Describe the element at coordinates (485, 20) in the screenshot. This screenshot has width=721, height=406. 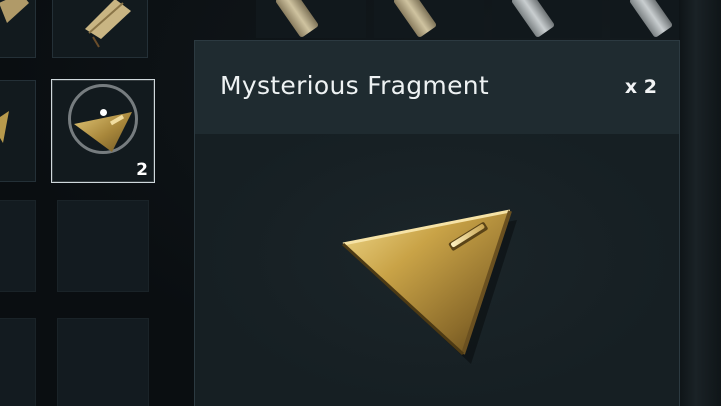
I see `background-item-strip` at that location.